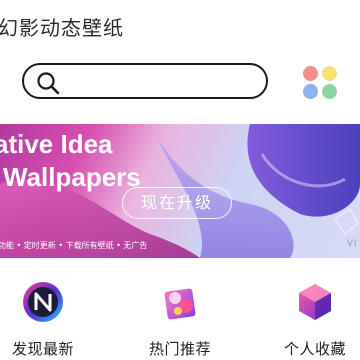  I want to click on banner-headline-1: ative Idea, so click(56, 144).